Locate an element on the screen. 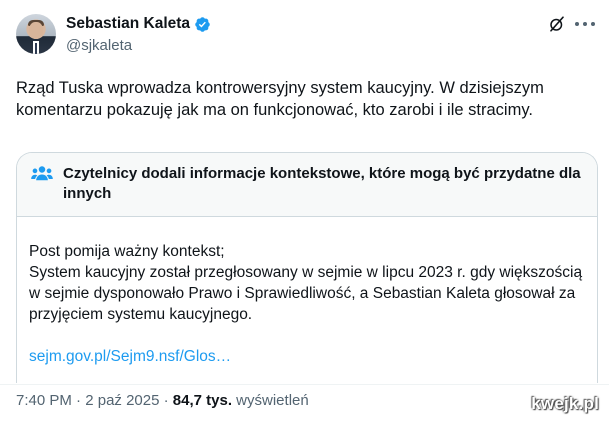 Image resolution: width=609 pixels, height=425 pixels. views-count: 84,7 tys. is located at coordinates (202, 400).